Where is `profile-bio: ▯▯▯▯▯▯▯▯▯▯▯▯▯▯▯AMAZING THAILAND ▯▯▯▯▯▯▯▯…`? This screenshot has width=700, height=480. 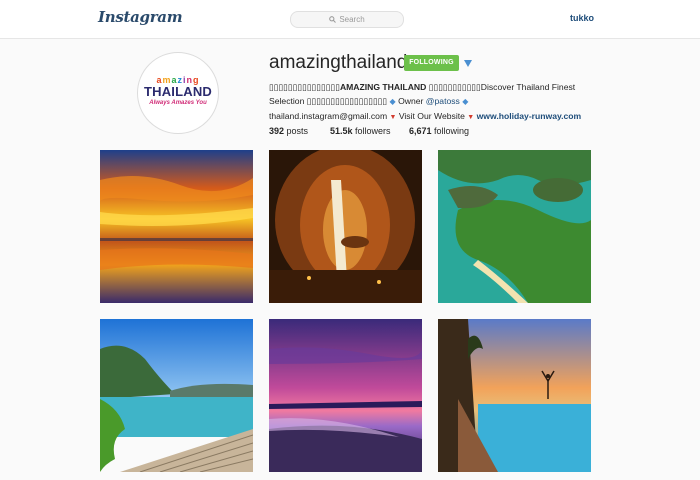 profile-bio: ▯▯▯▯▯▯▯▯▯▯▯▯▯▯▯AMAZING THAILAND ▯▯▯▯▯▯▯▯… is located at coordinates (439, 102).